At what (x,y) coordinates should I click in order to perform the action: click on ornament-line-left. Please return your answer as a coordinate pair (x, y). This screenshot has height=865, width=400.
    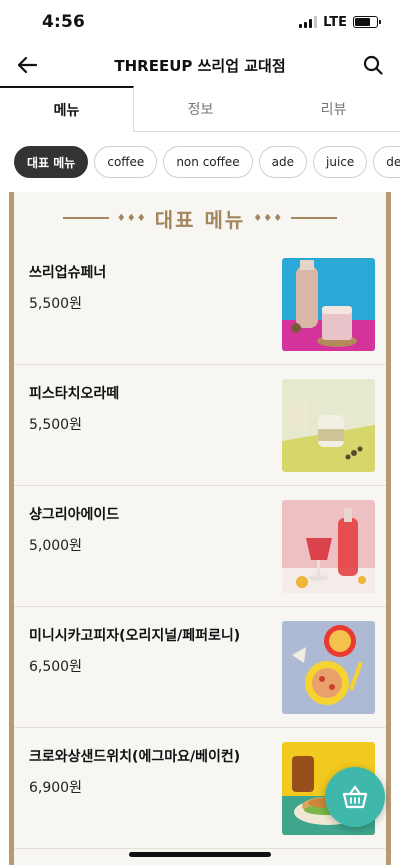
    Looking at the image, I should click on (85, 218).